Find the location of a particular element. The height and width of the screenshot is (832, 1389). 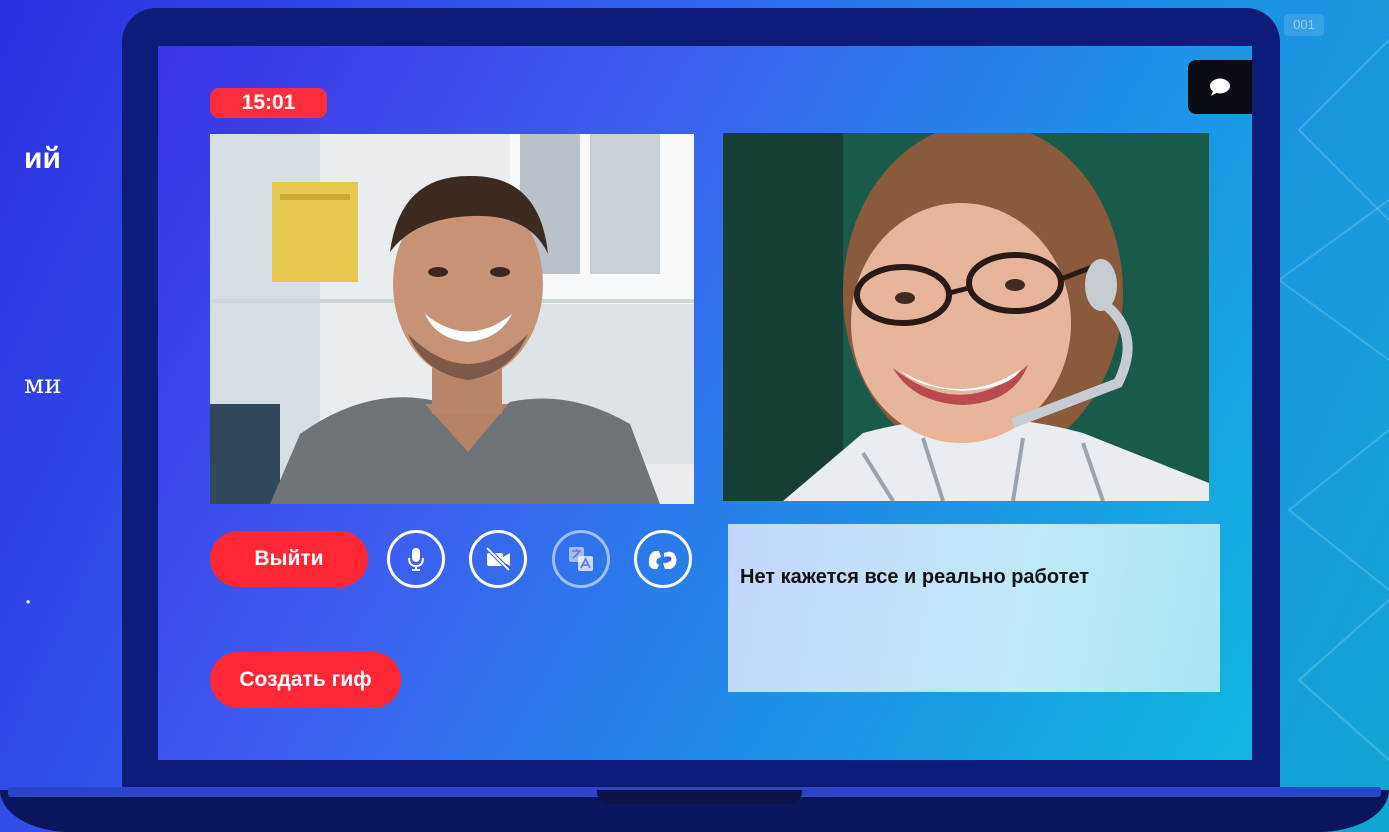

microphone-icon is located at coordinates (416, 559).